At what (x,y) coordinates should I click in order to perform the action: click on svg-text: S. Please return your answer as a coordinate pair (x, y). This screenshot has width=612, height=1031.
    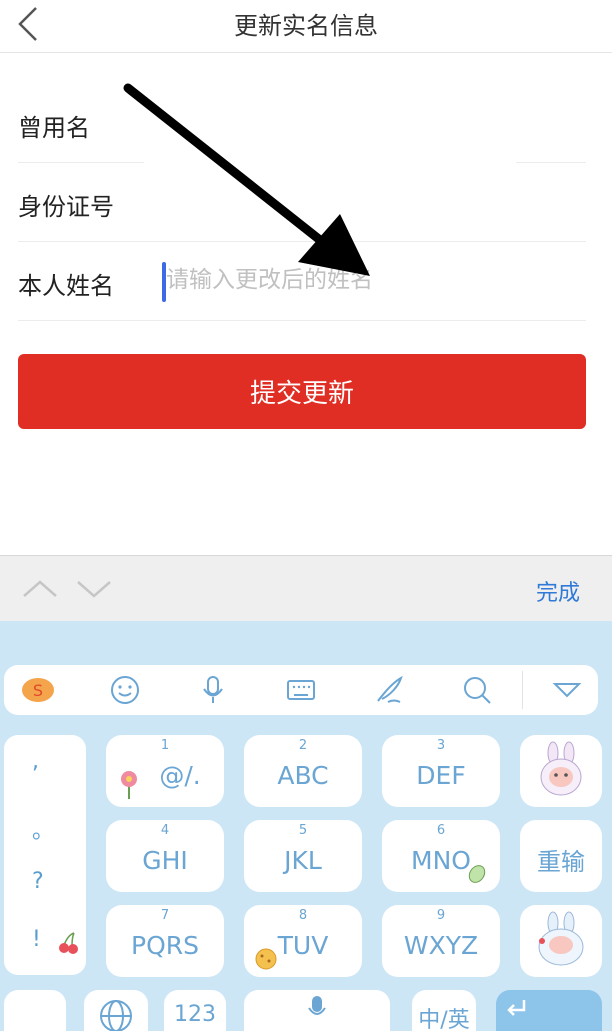
    Looking at the image, I should click on (38, 690).